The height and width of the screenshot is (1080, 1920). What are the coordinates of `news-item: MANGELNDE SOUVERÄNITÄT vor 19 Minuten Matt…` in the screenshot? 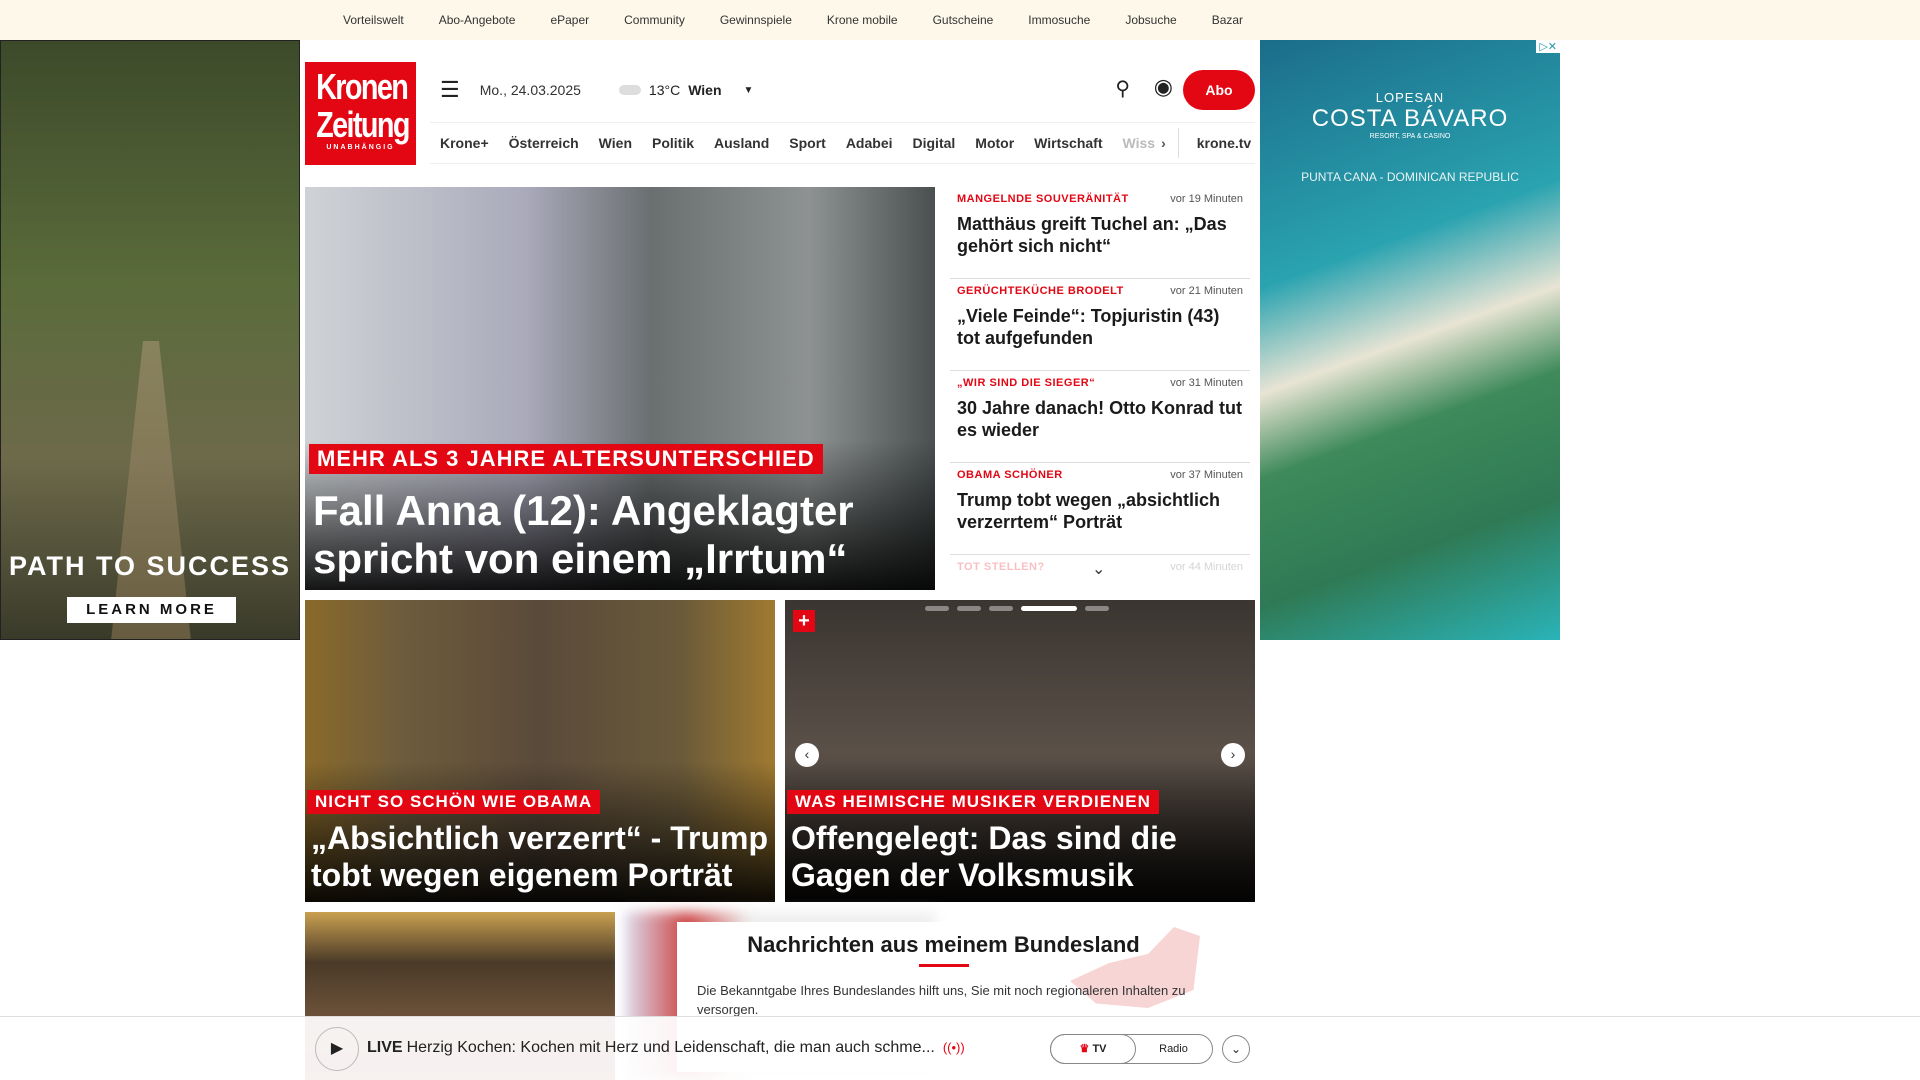 It's located at (1100, 233).